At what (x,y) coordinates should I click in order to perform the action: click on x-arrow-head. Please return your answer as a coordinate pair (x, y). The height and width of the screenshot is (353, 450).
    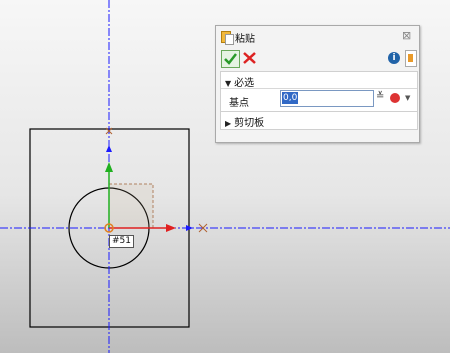
    Looking at the image, I should click on (171, 228).